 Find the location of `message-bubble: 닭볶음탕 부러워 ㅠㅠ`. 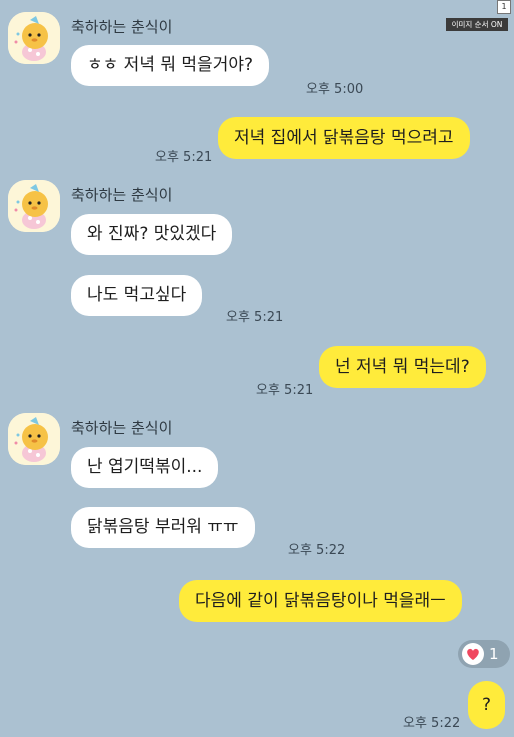

message-bubble: 닭볶음탕 부러워 ㅠㅠ is located at coordinates (163, 527).